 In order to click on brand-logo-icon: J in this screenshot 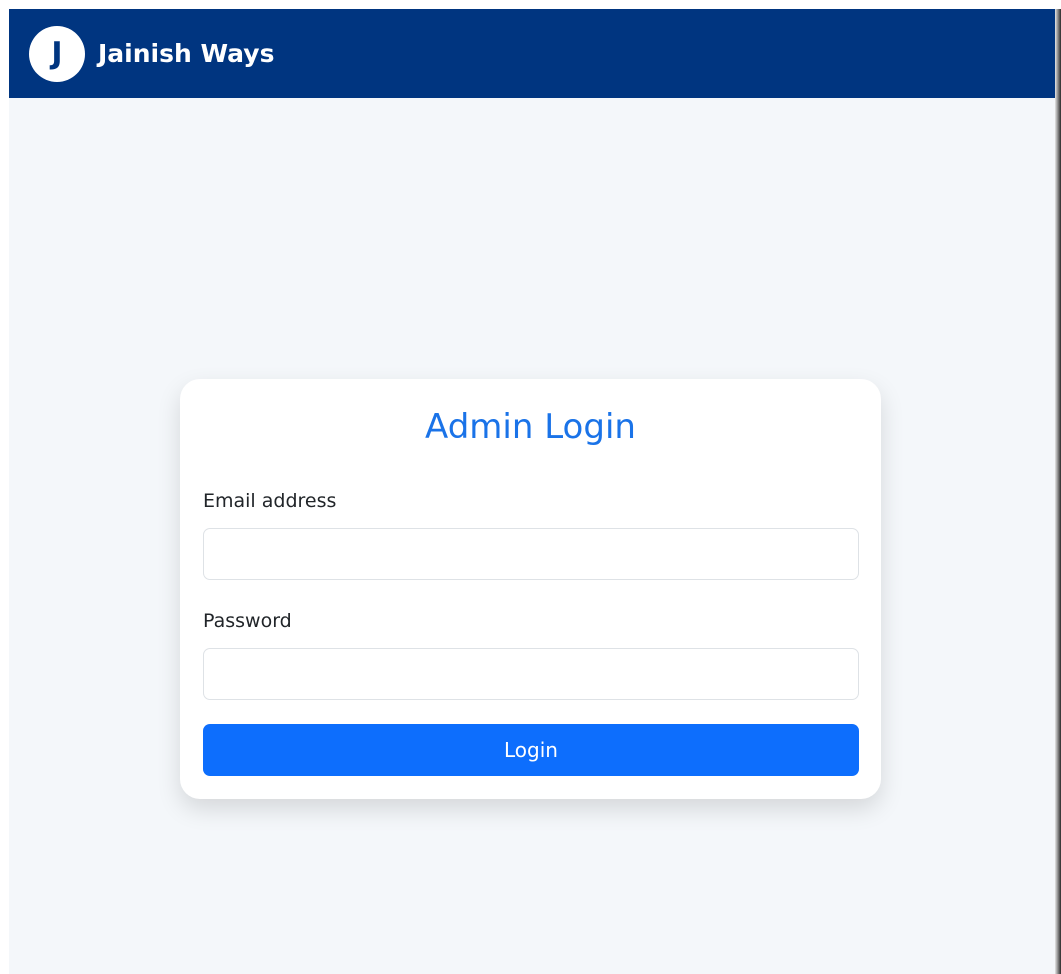, I will do `click(57, 54)`.